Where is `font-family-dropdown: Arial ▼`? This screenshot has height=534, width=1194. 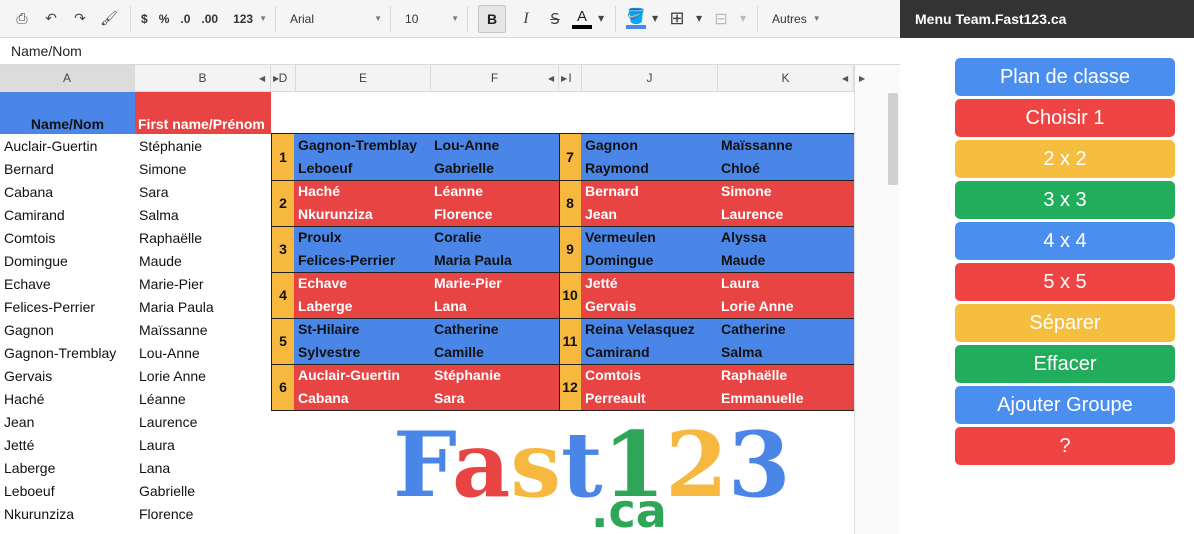
font-family-dropdown: Arial ▼ is located at coordinates (336, 19).